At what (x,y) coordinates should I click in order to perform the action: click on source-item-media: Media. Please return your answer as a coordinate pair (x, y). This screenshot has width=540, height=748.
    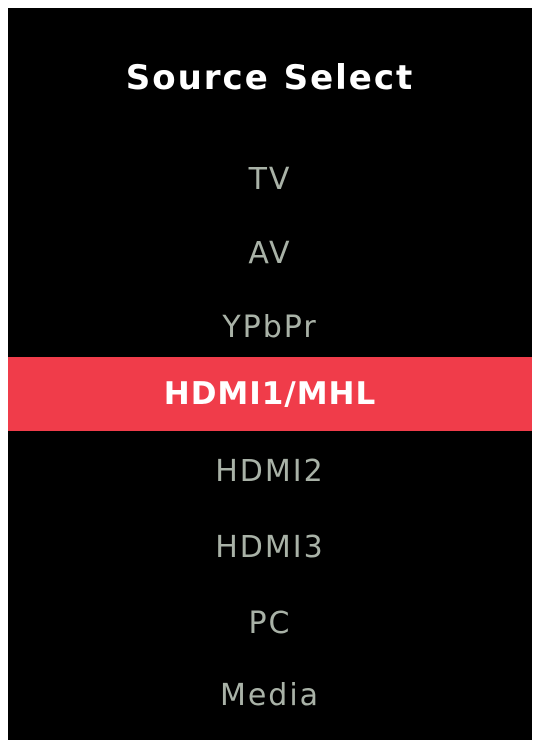
    Looking at the image, I should click on (270, 696).